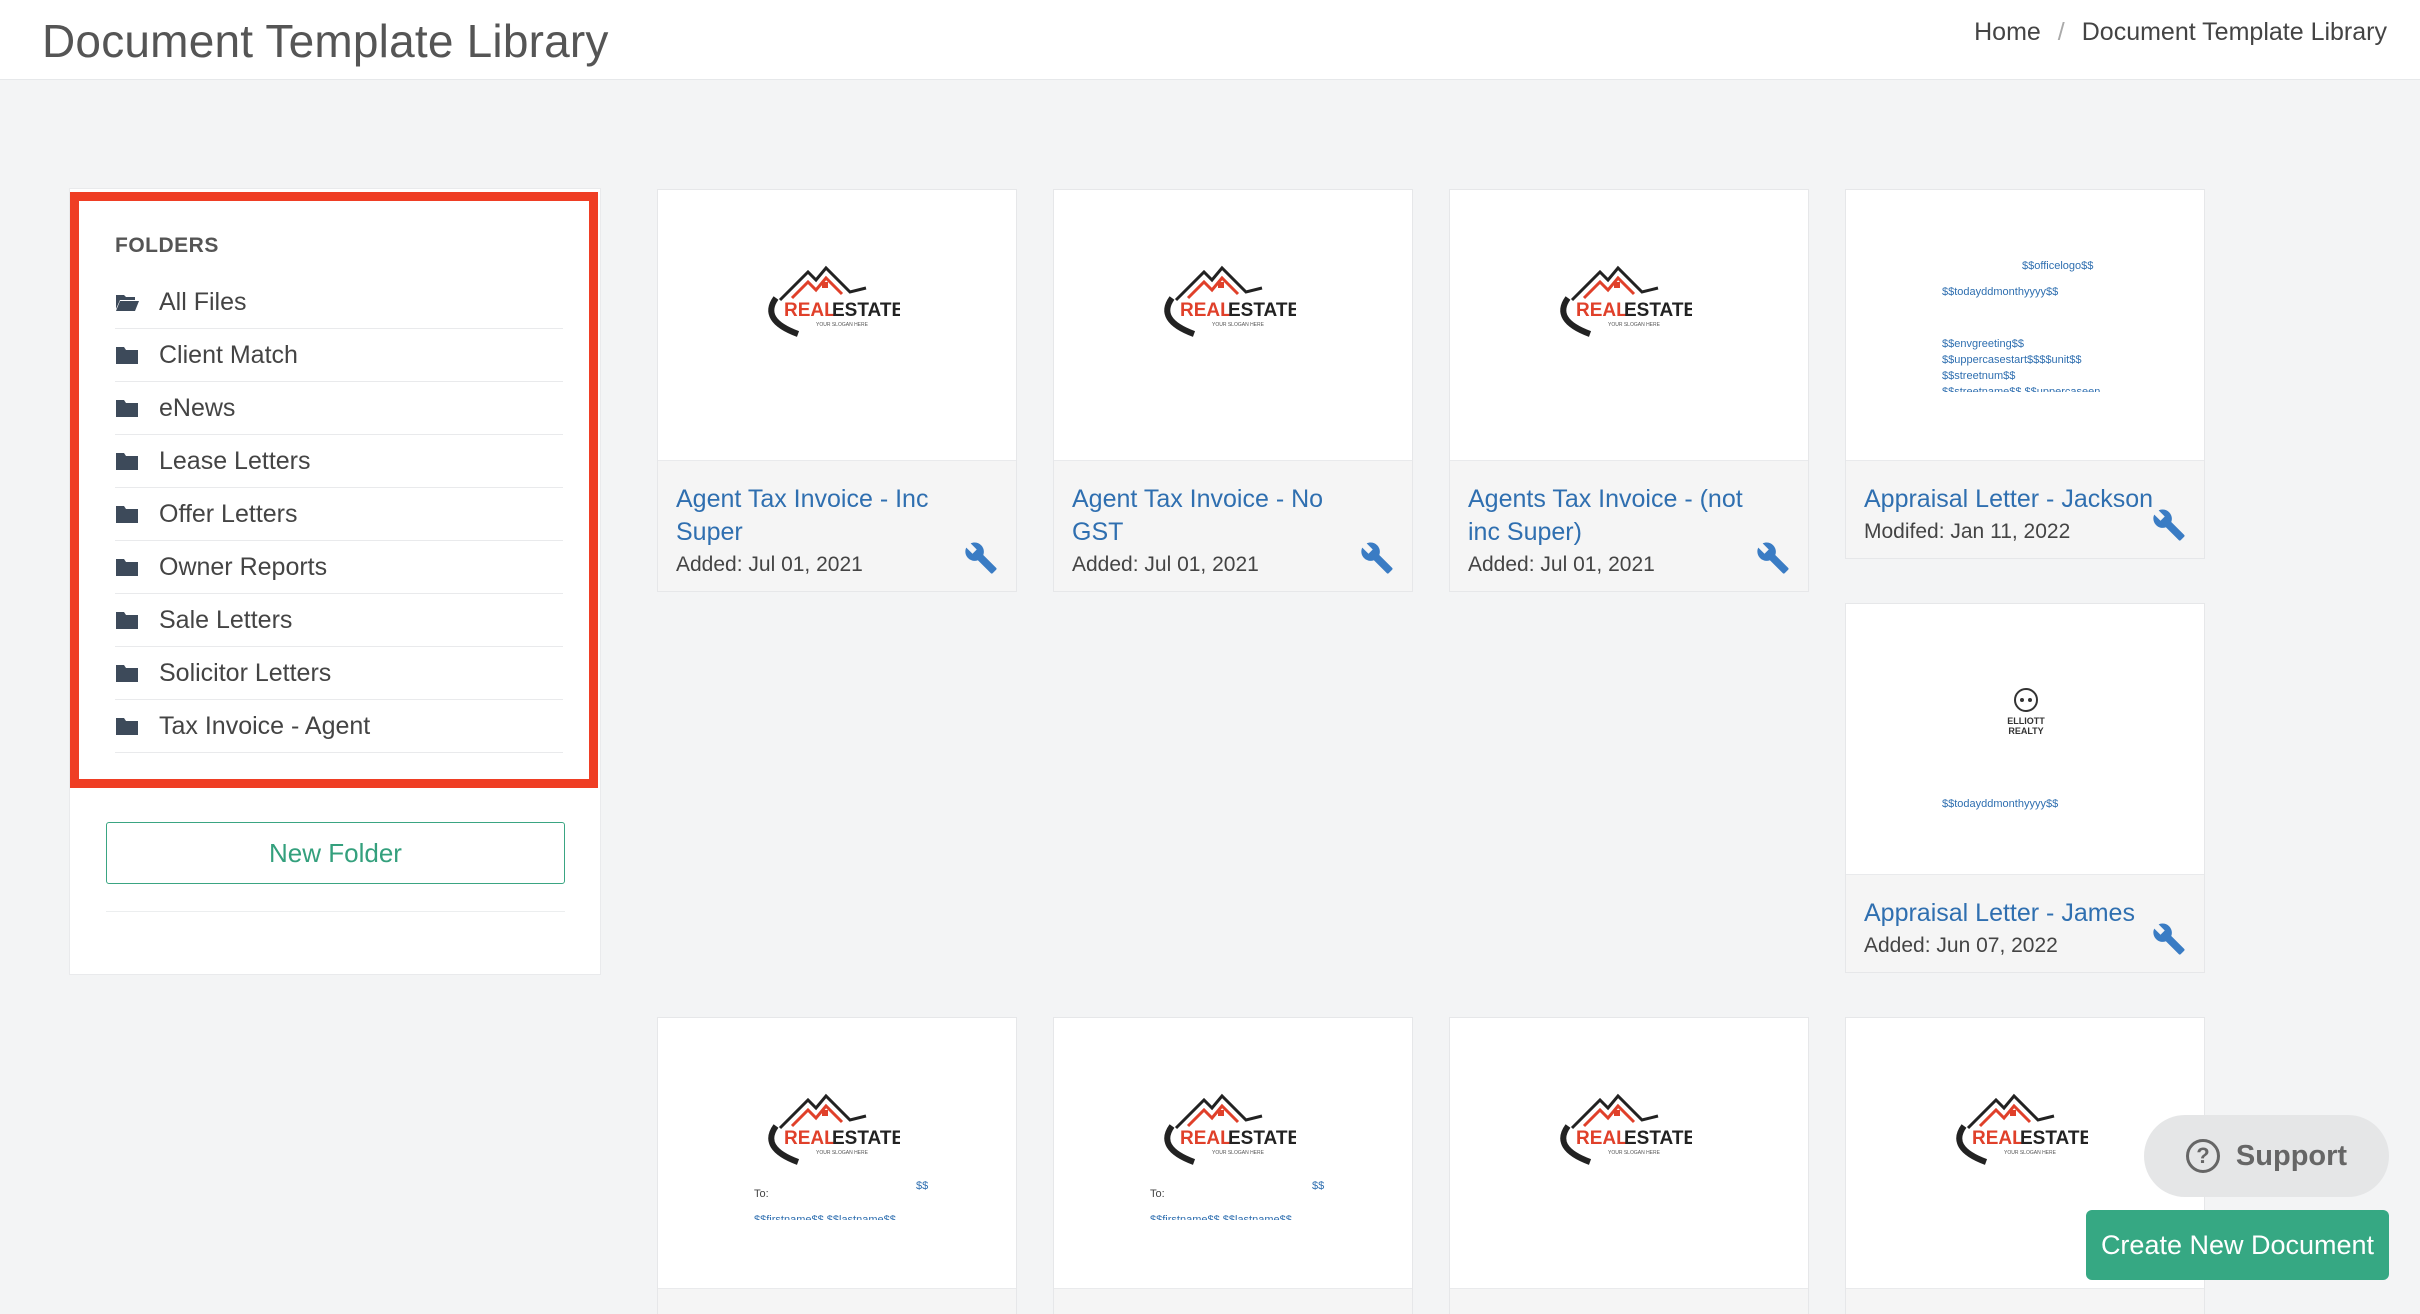  Describe the element at coordinates (167, 245) in the screenshot. I see `folders-title: FOLDERS` at that location.